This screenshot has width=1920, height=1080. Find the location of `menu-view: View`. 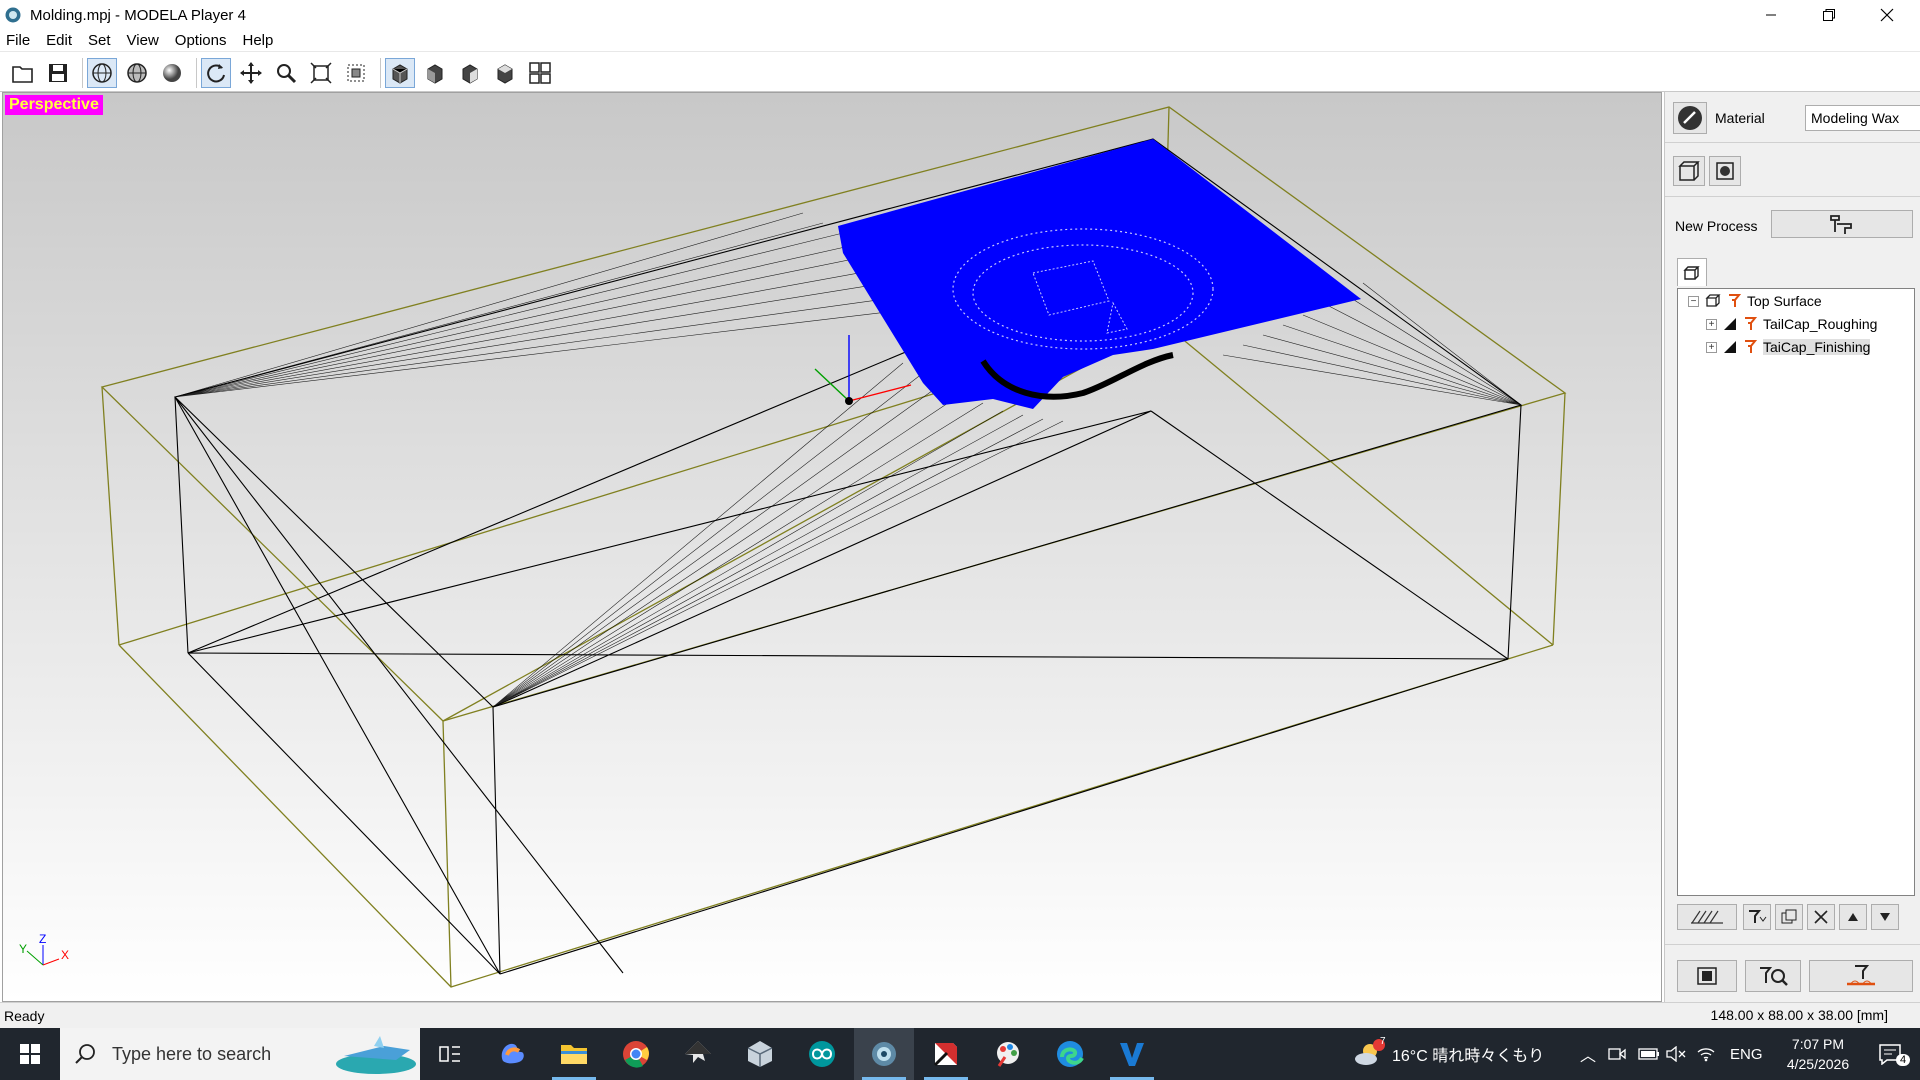

menu-view: View is located at coordinates (143, 40).